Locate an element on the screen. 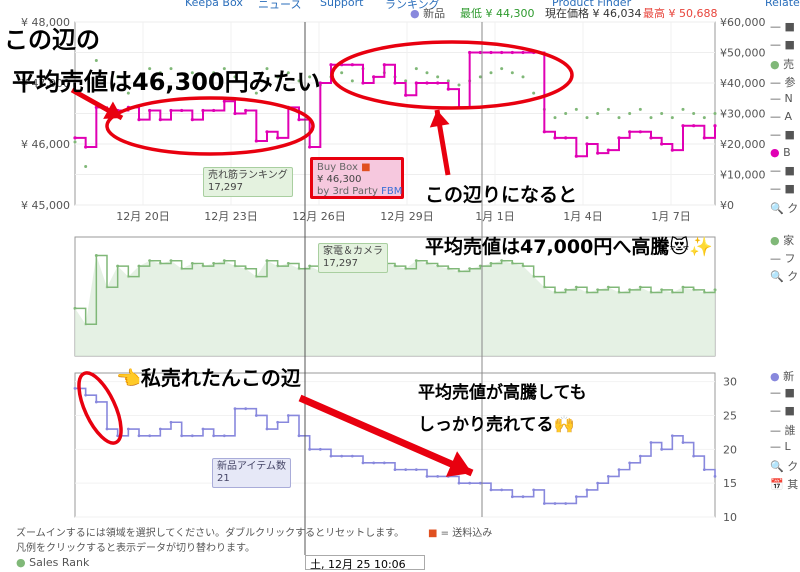  cat-sparkle-emoji-icon: 😻✨ is located at coordinates (691, 247).